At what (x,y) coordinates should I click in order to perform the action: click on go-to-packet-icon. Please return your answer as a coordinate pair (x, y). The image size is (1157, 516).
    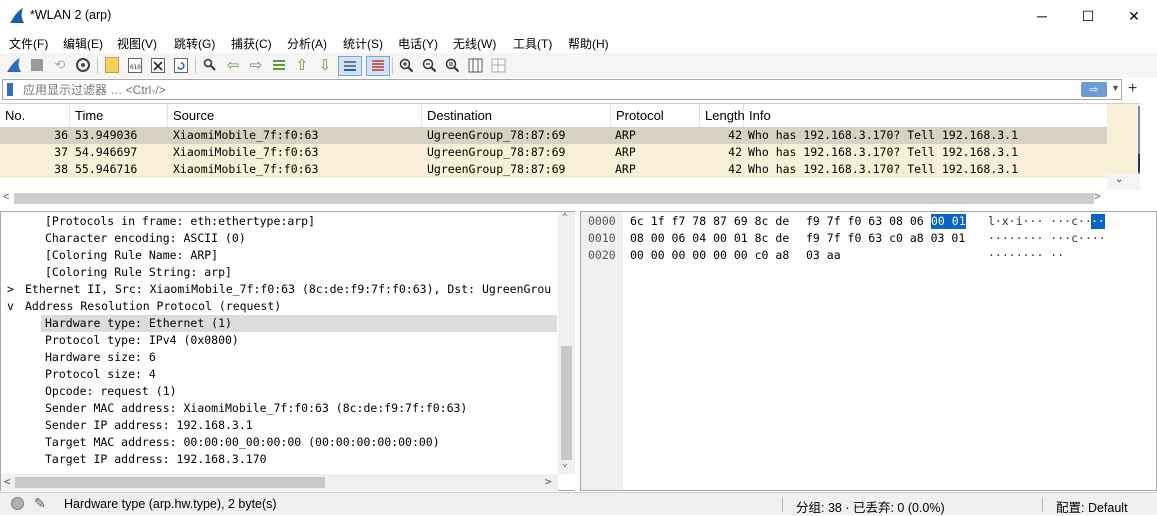
    Looking at the image, I should click on (279, 65).